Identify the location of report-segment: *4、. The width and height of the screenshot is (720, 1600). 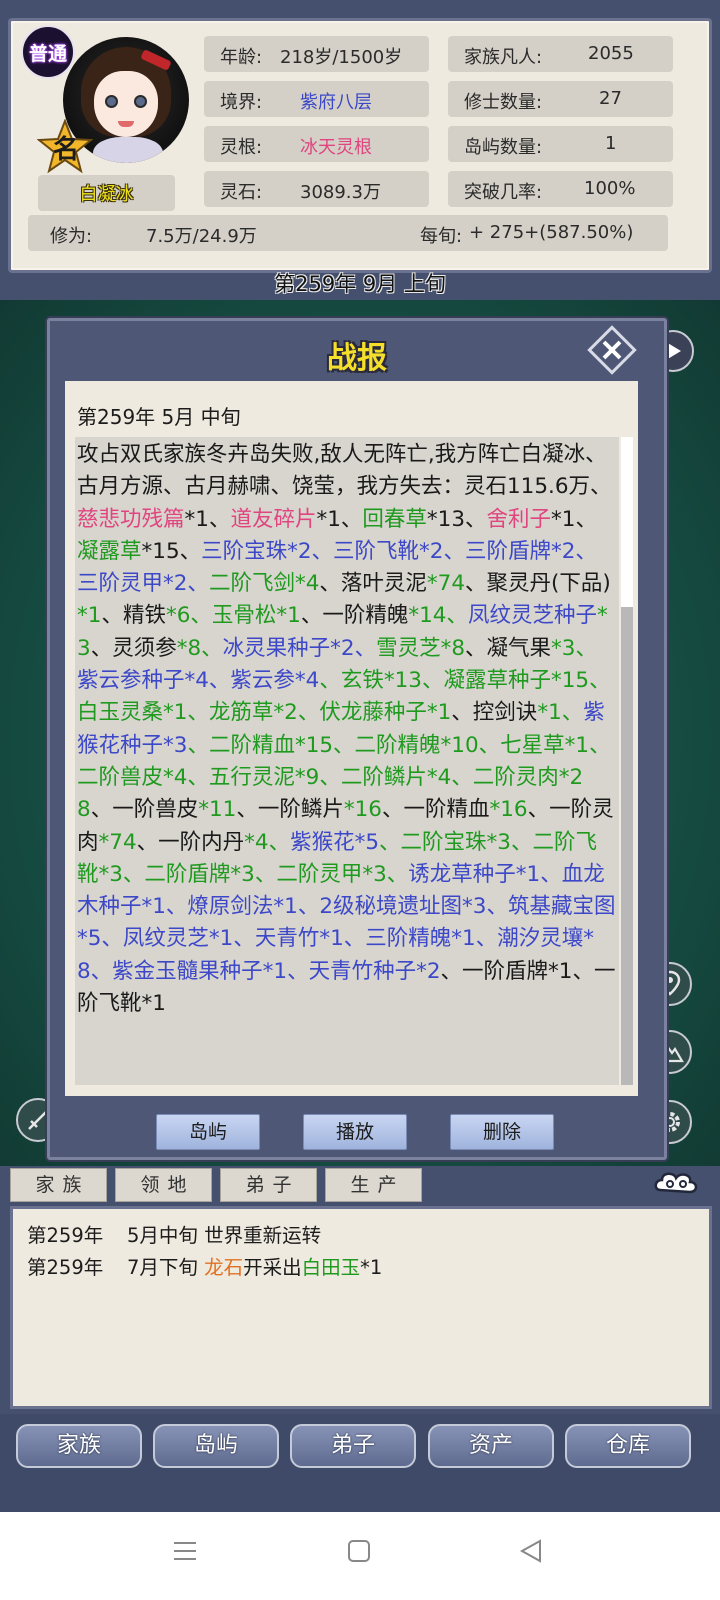
(267, 842).